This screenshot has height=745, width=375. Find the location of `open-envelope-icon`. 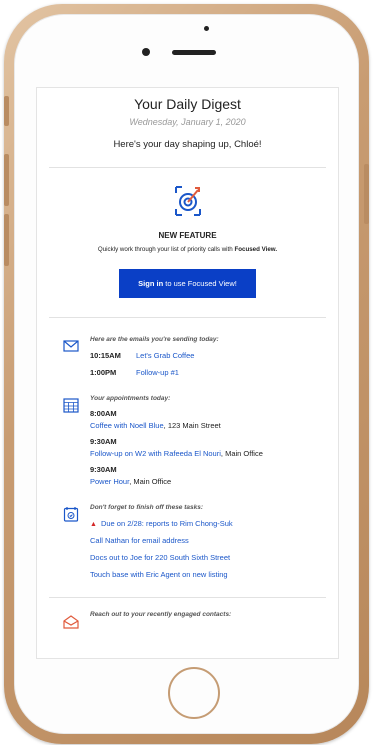

open-envelope-icon is located at coordinates (71, 622).